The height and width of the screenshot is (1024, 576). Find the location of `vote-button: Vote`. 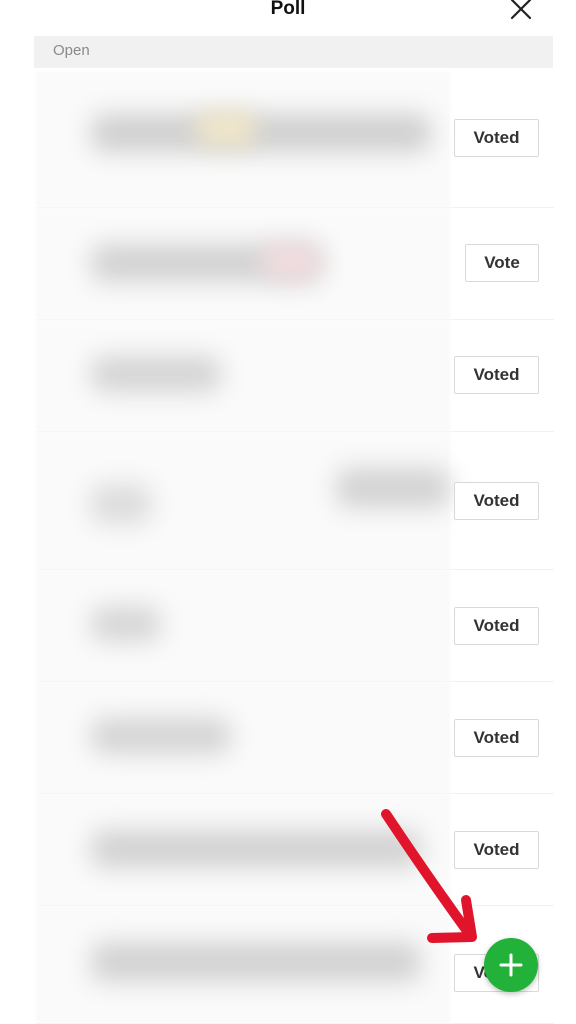

vote-button: Vote is located at coordinates (502, 263).